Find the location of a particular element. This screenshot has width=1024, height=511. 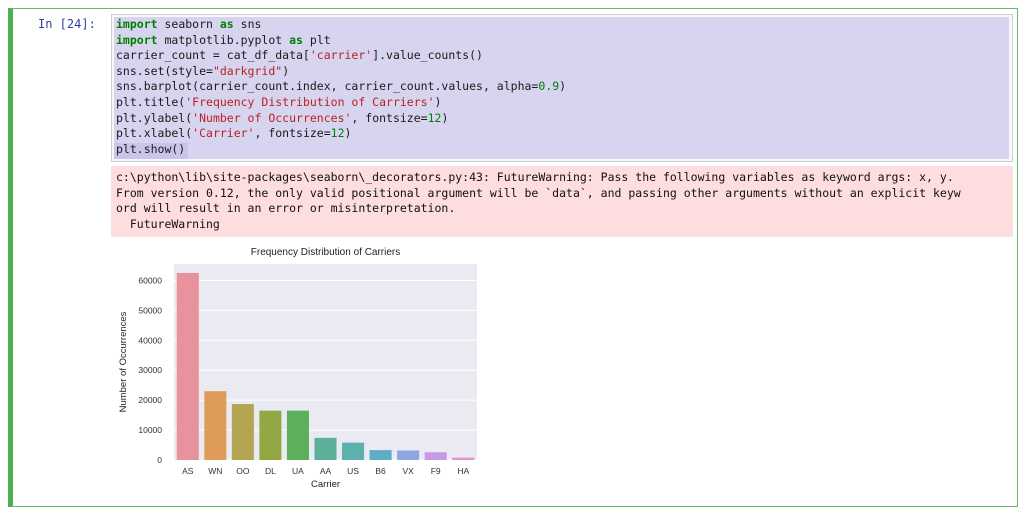

x-tick-label: WN is located at coordinates (215, 471).